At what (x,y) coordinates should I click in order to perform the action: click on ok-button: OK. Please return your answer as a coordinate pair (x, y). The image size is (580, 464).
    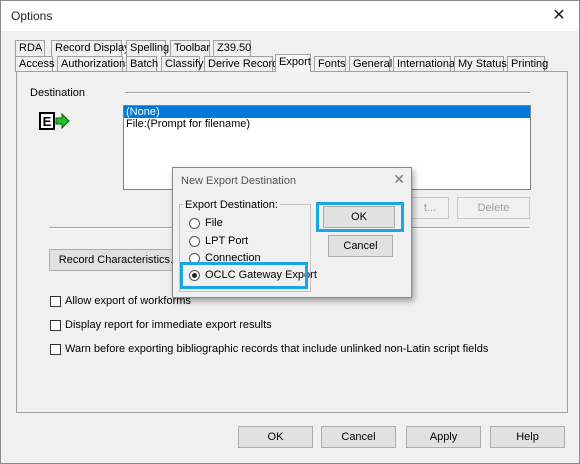
    Looking at the image, I should click on (275, 437).